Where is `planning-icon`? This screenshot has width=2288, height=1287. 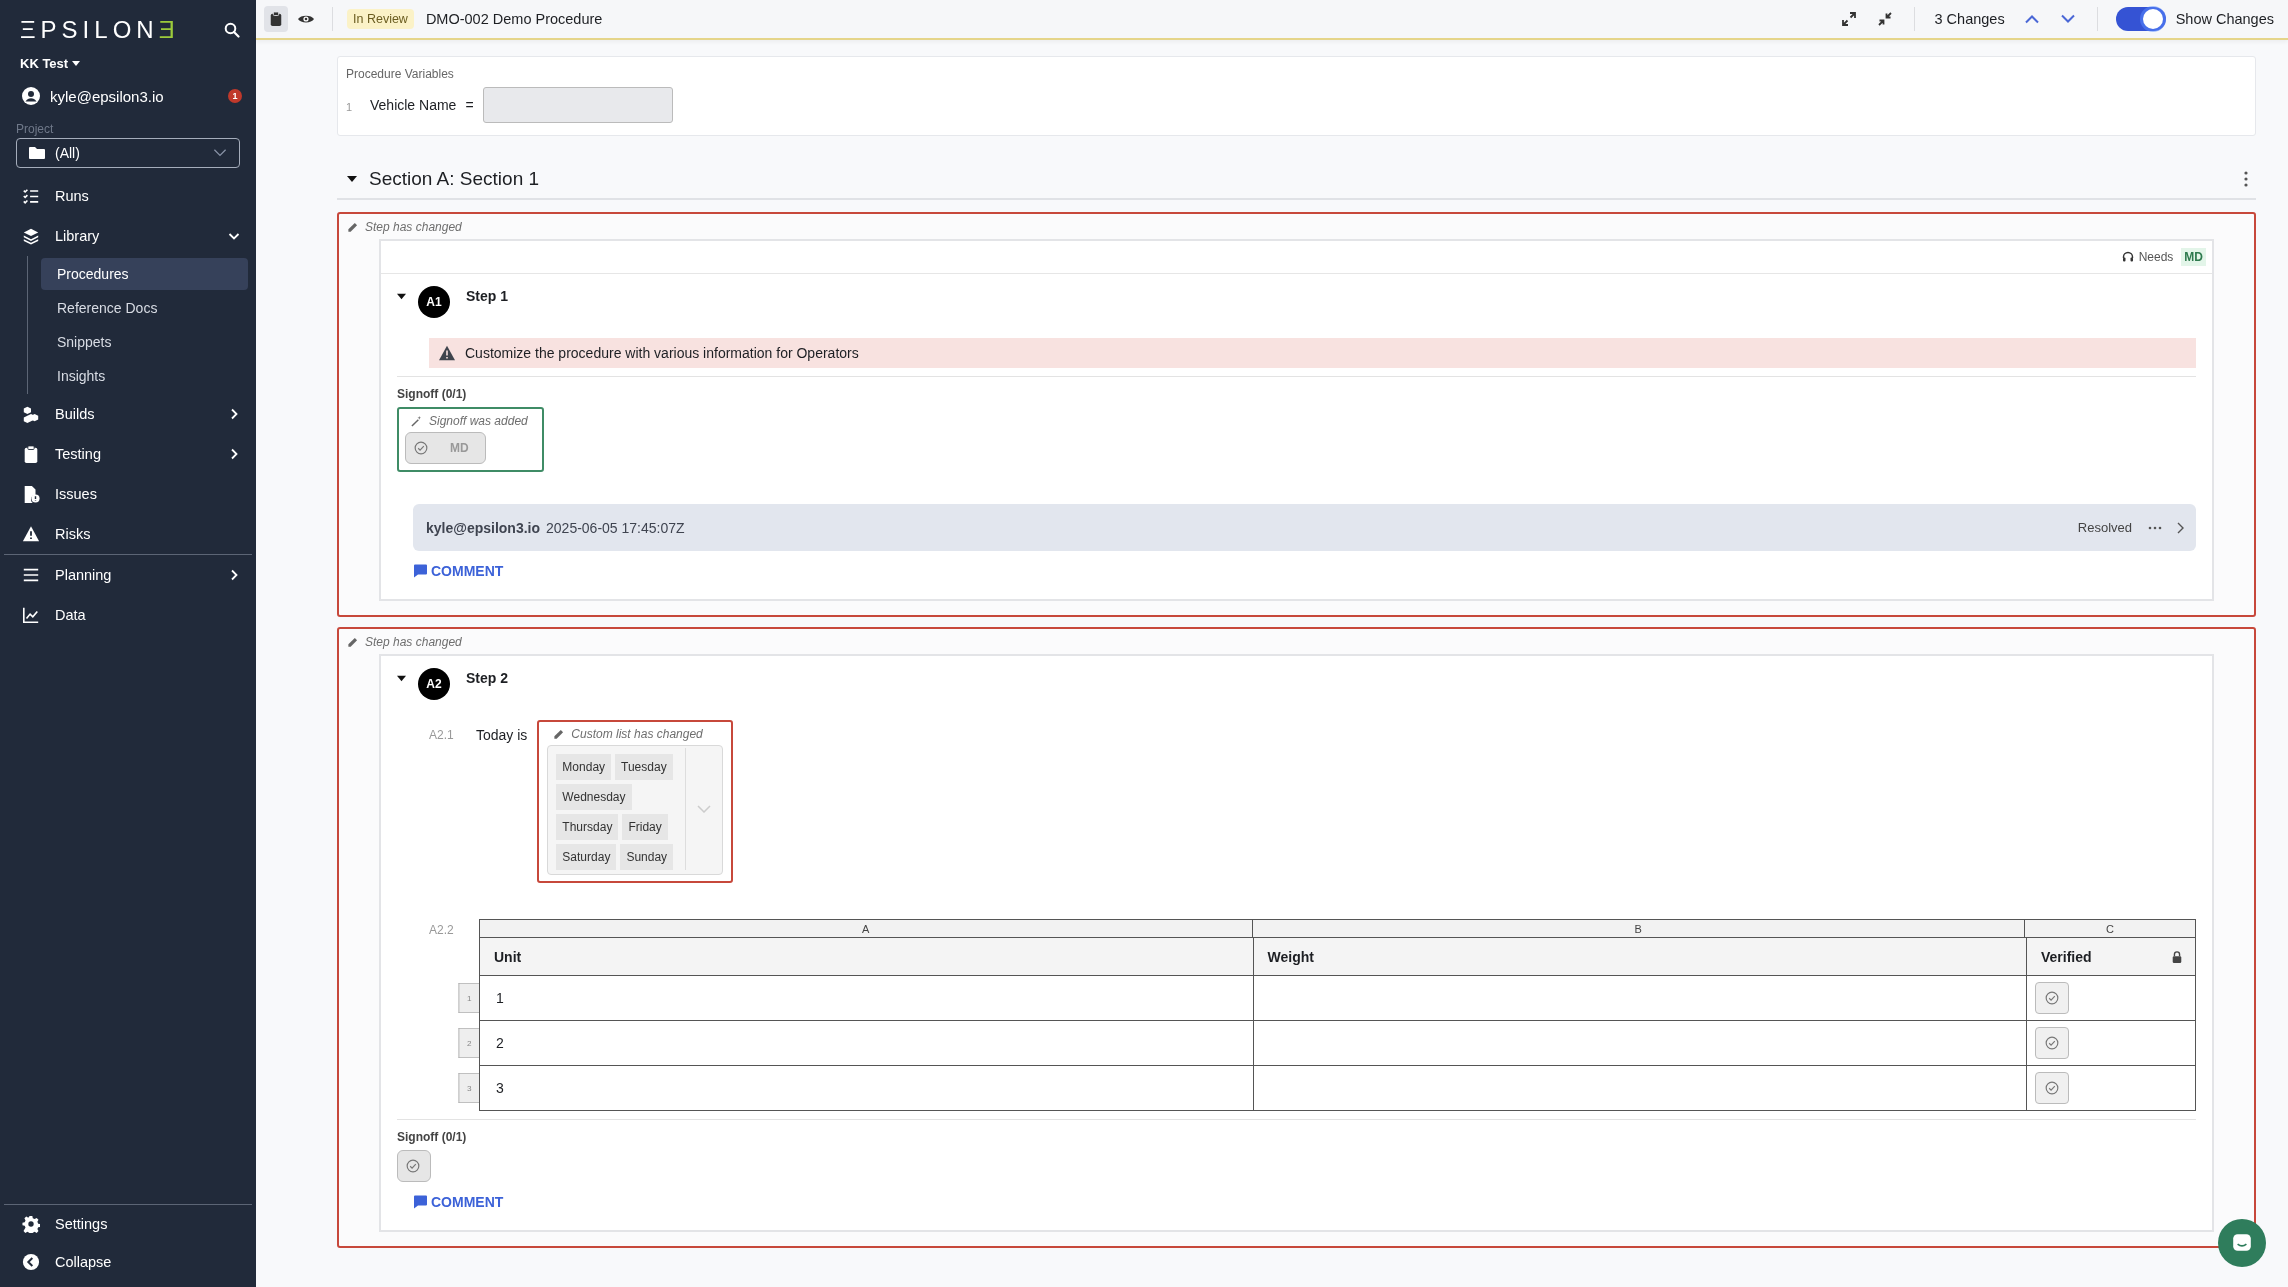 planning-icon is located at coordinates (31, 575).